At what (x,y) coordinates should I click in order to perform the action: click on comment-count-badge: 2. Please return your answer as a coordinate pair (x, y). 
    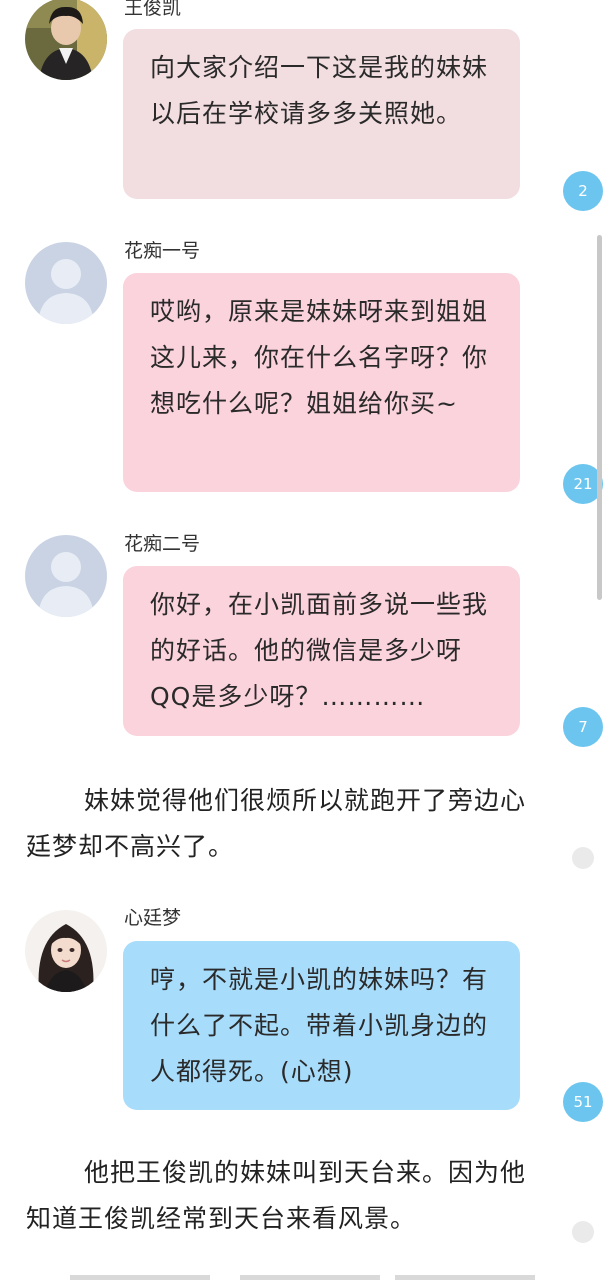
    Looking at the image, I should click on (583, 191).